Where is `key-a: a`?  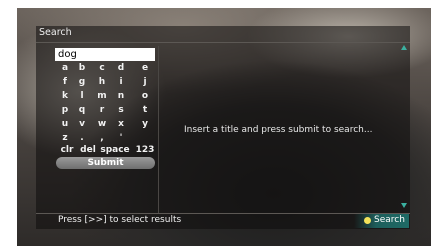
key-a: a is located at coordinates (65, 68).